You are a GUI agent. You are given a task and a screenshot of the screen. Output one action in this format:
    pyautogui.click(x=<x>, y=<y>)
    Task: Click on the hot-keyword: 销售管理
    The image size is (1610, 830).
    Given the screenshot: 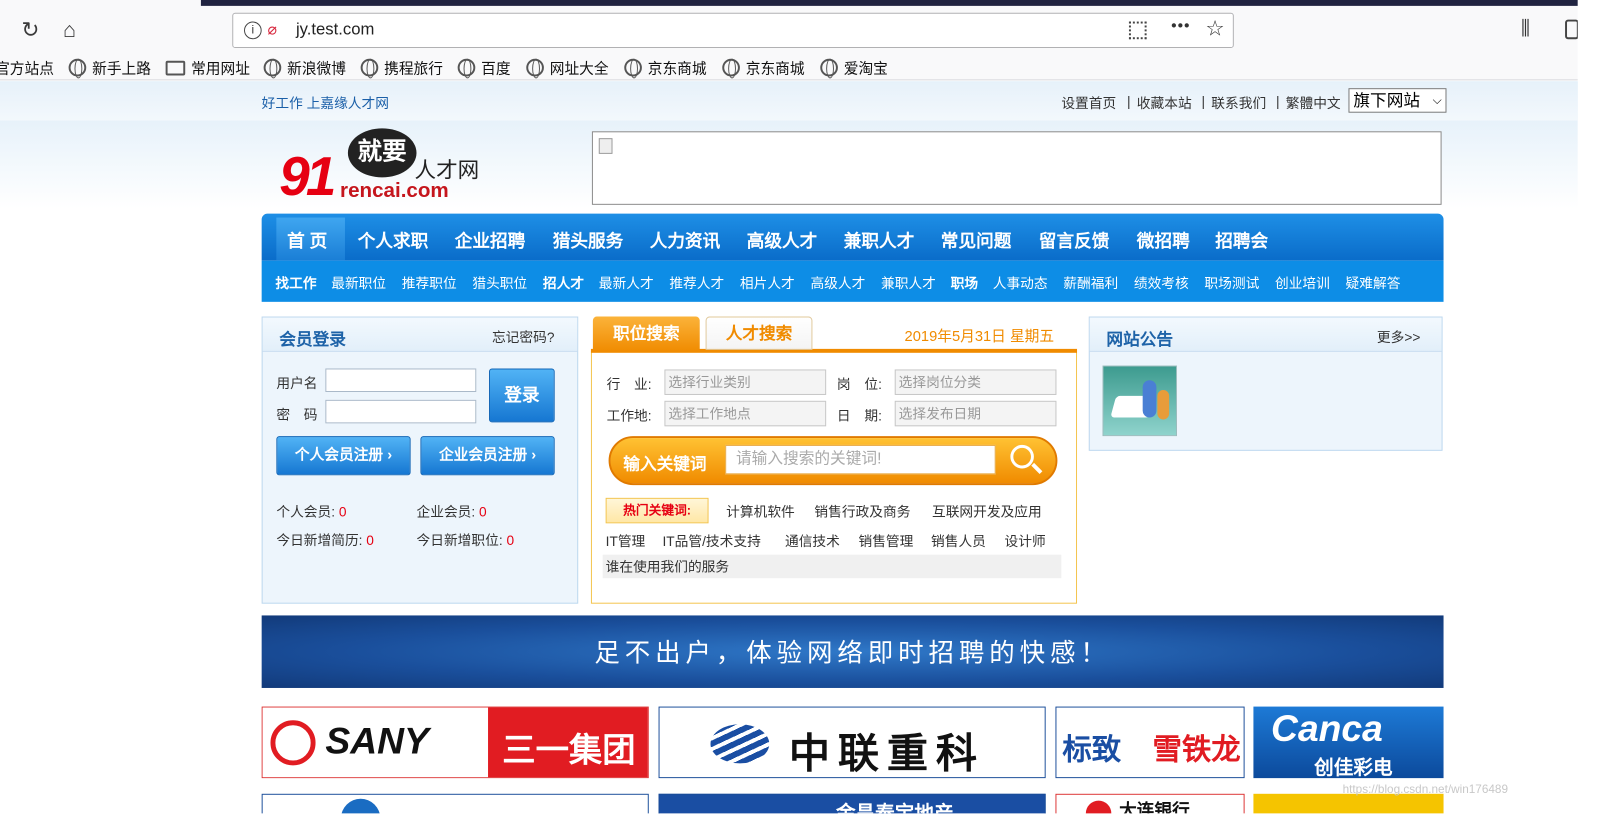 What is the action you would take?
    pyautogui.click(x=885, y=541)
    